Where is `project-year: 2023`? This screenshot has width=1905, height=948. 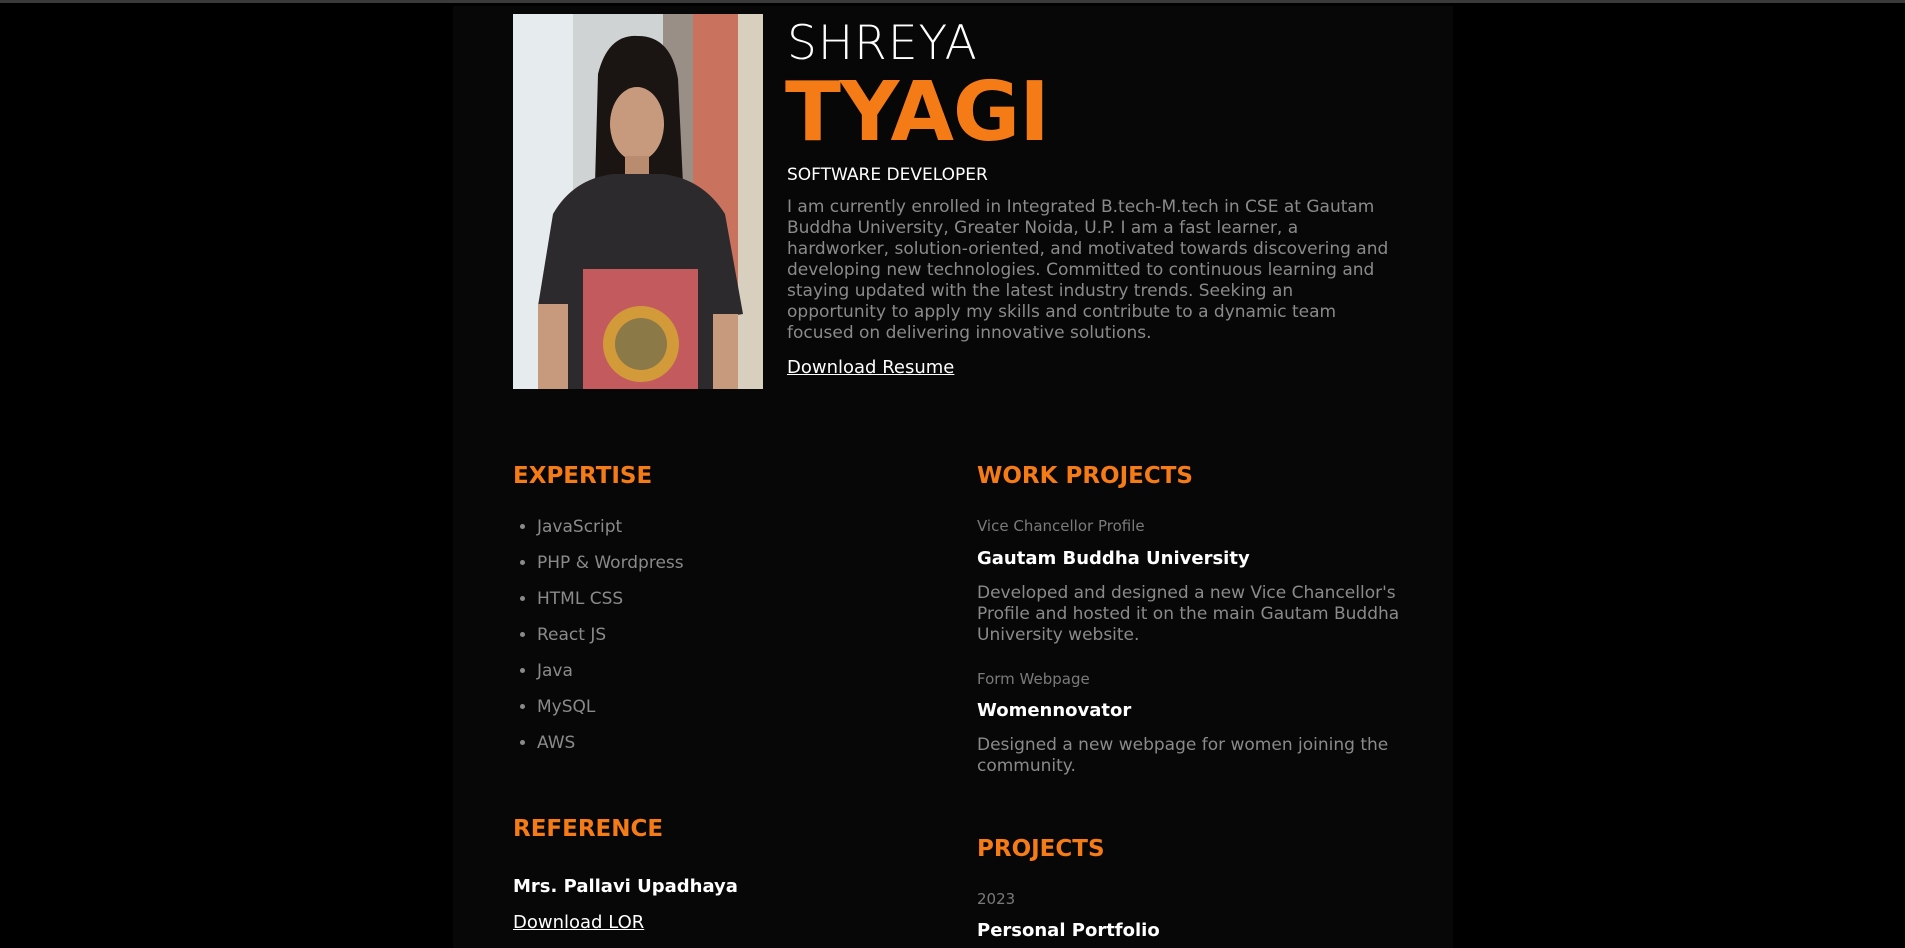
project-year: 2023 is located at coordinates (996, 899).